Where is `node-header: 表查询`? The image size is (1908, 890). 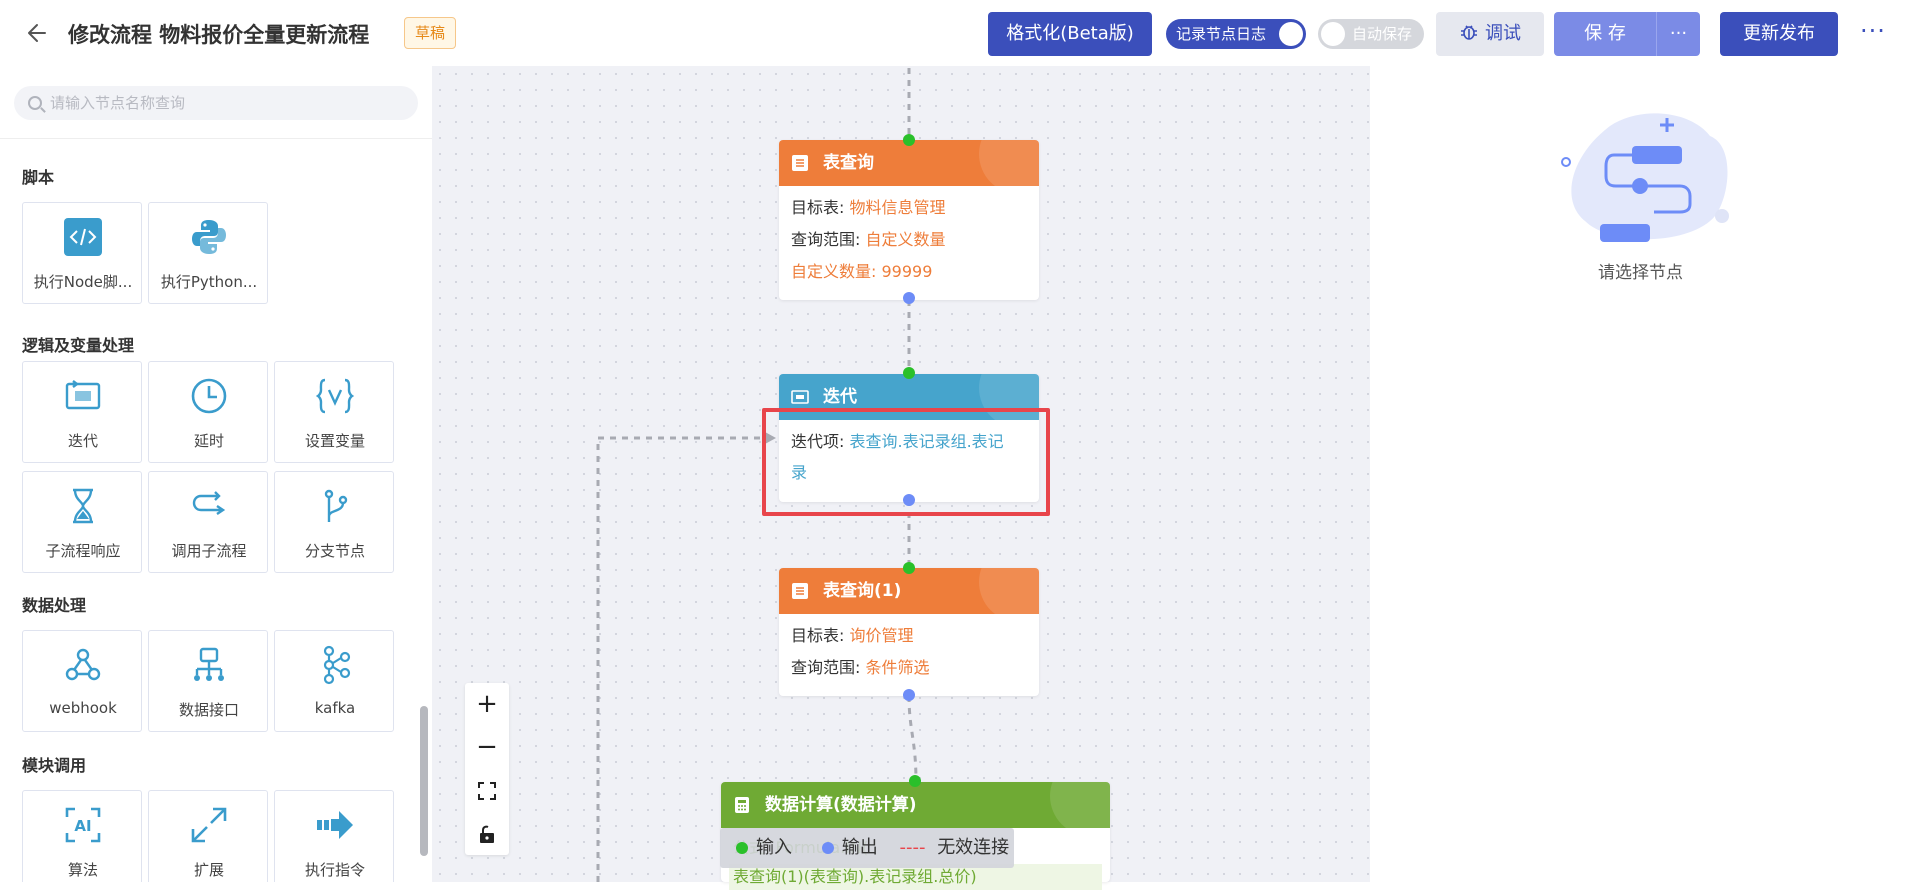
node-header: 表查询 is located at coordinates (909, 163).